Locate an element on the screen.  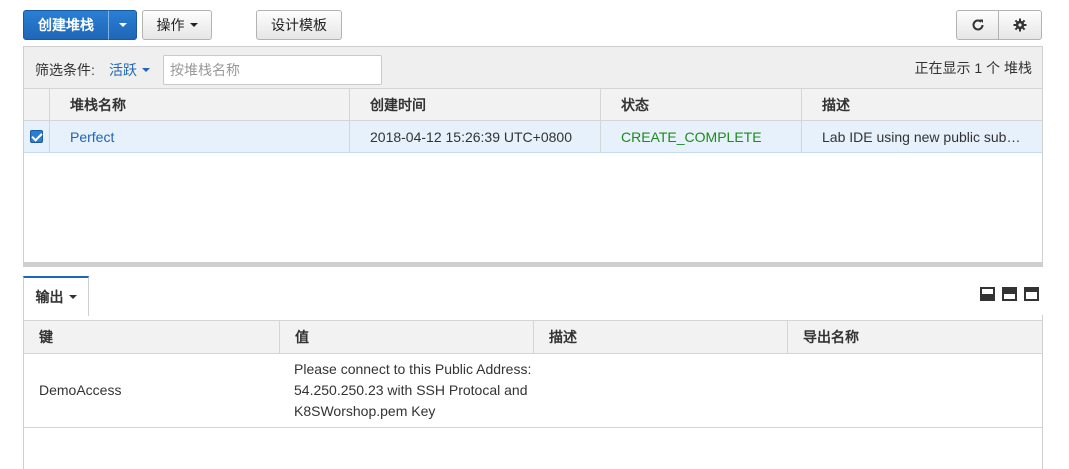
row-checkbox is located at coordinates (36, 136).